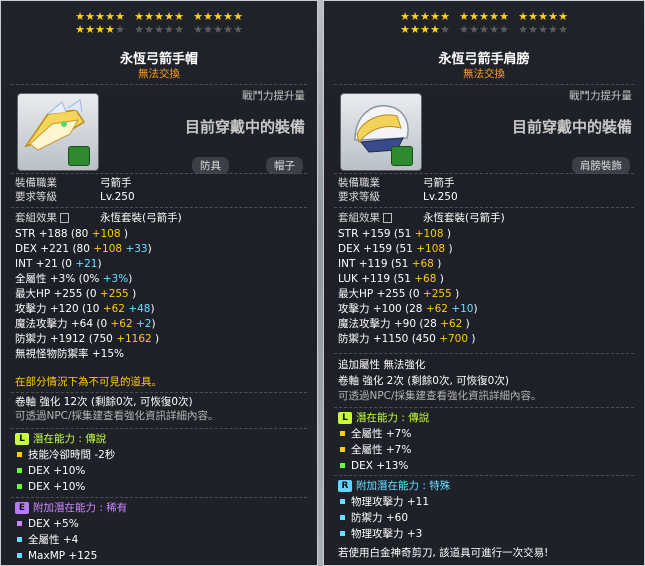  Describe the element at coordinates (65, 455) in the screenshot. I see `potential-line: 技能冷卻時間 -2秒` at that location.